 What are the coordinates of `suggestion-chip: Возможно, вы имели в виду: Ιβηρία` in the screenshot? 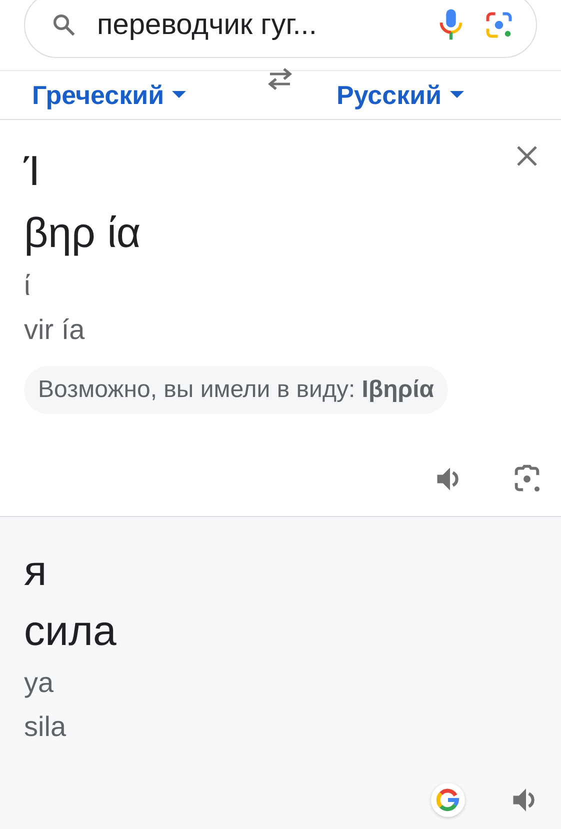 It's located at (236, 390).